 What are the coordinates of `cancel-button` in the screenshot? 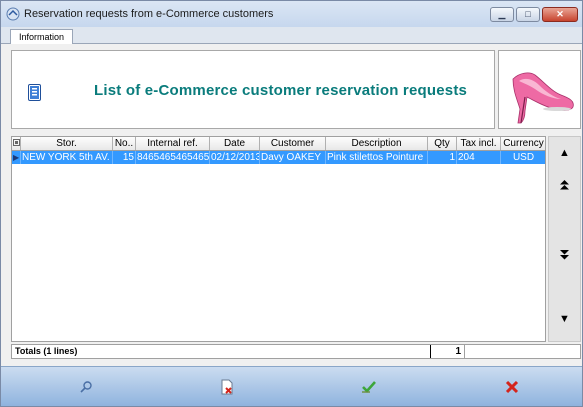 It's located at (512, 387).